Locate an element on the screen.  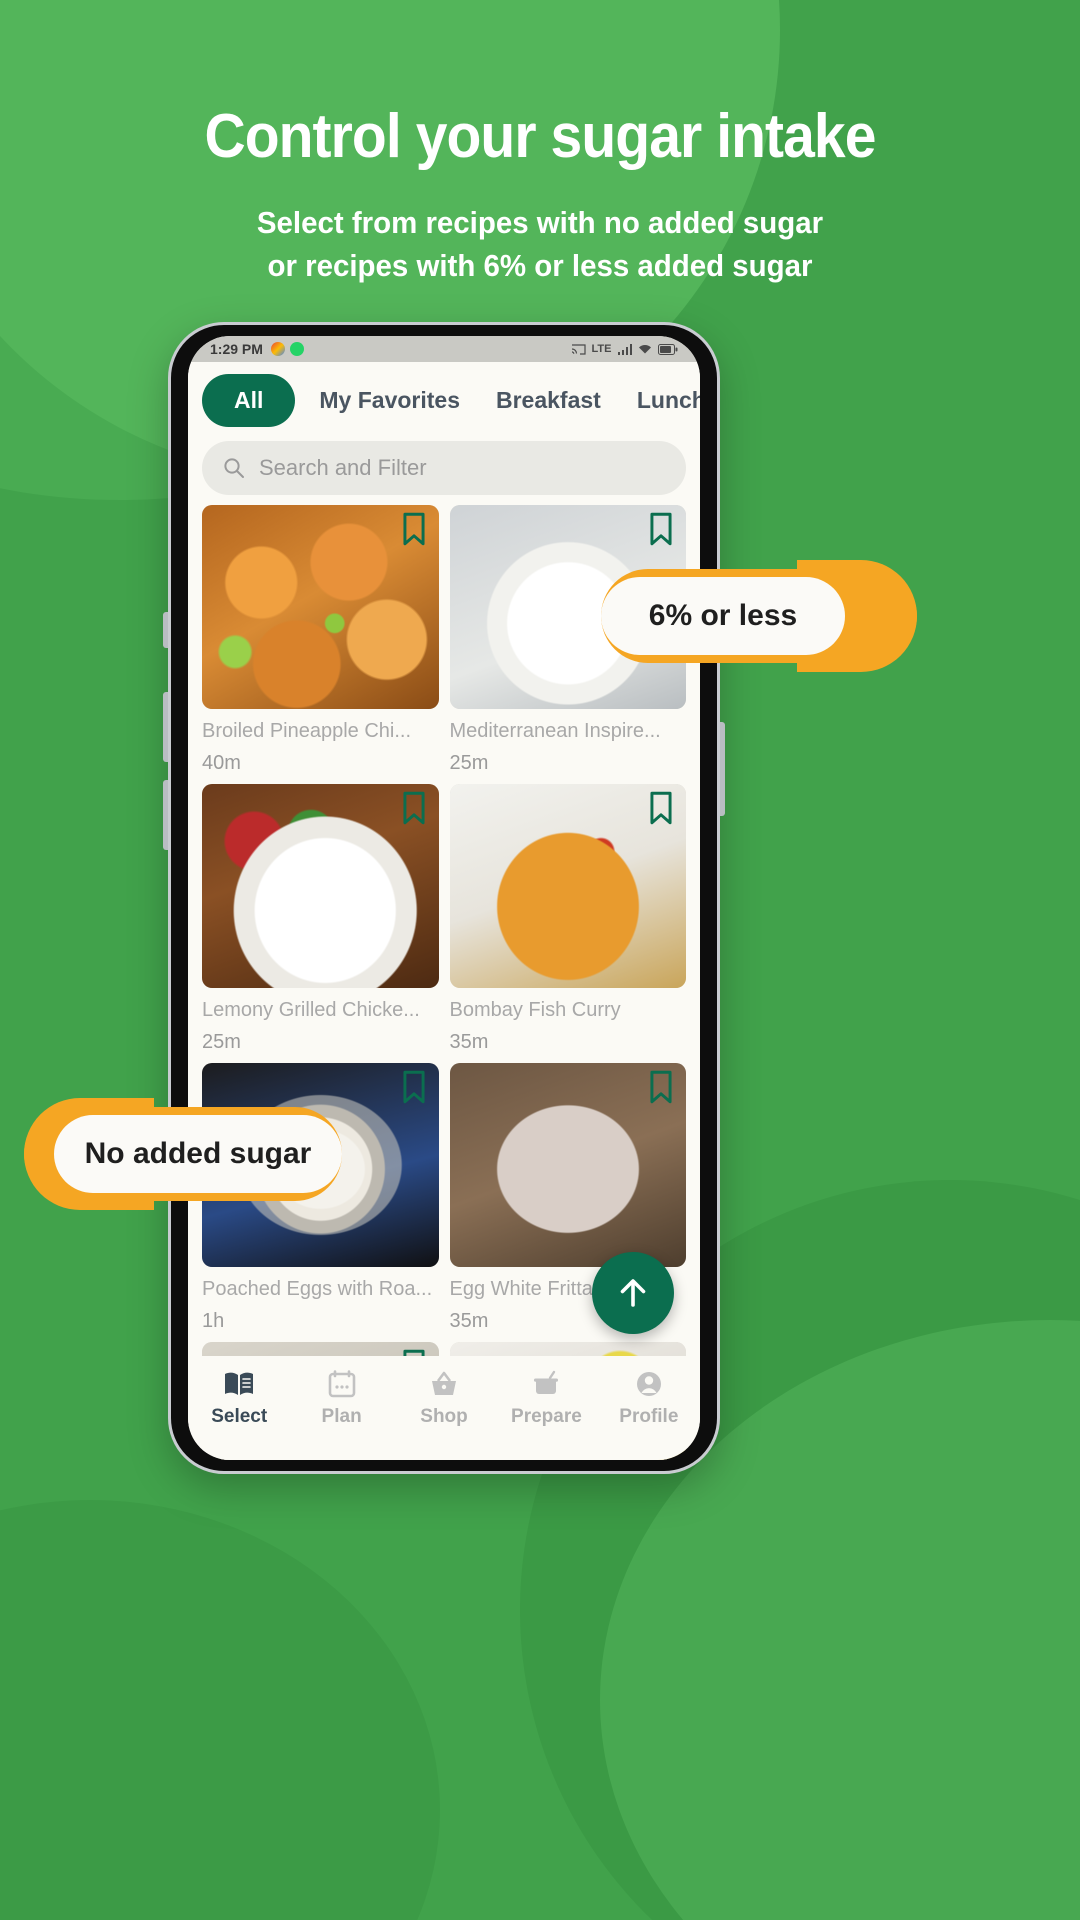
recipe-card: Broiled Pineapple Chi... 40m is located at coordinates (320, 644).